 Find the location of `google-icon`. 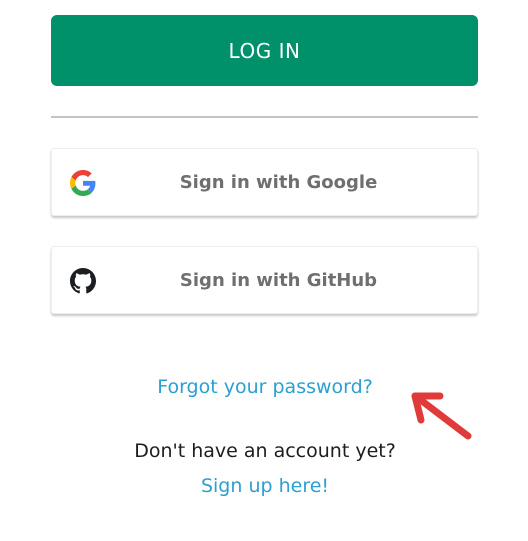

google-icon is located at coordinates (83, 183).